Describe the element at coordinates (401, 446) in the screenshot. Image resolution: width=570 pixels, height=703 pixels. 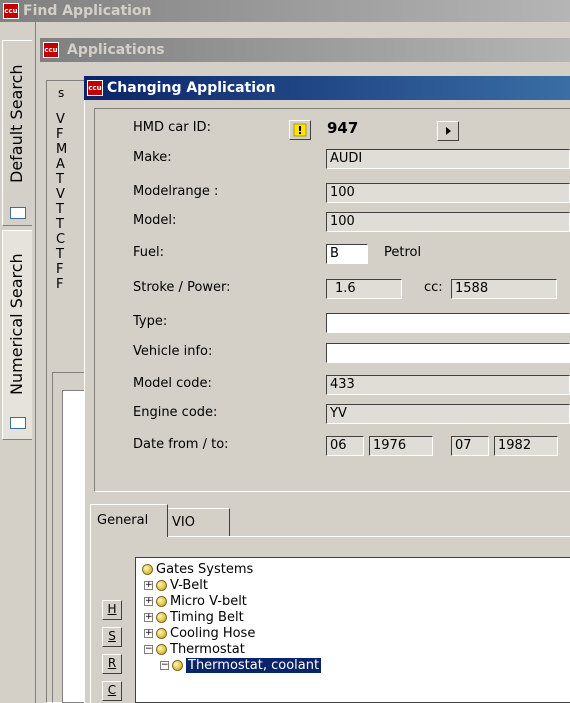
I see `date-from-year: 1976` at that location.